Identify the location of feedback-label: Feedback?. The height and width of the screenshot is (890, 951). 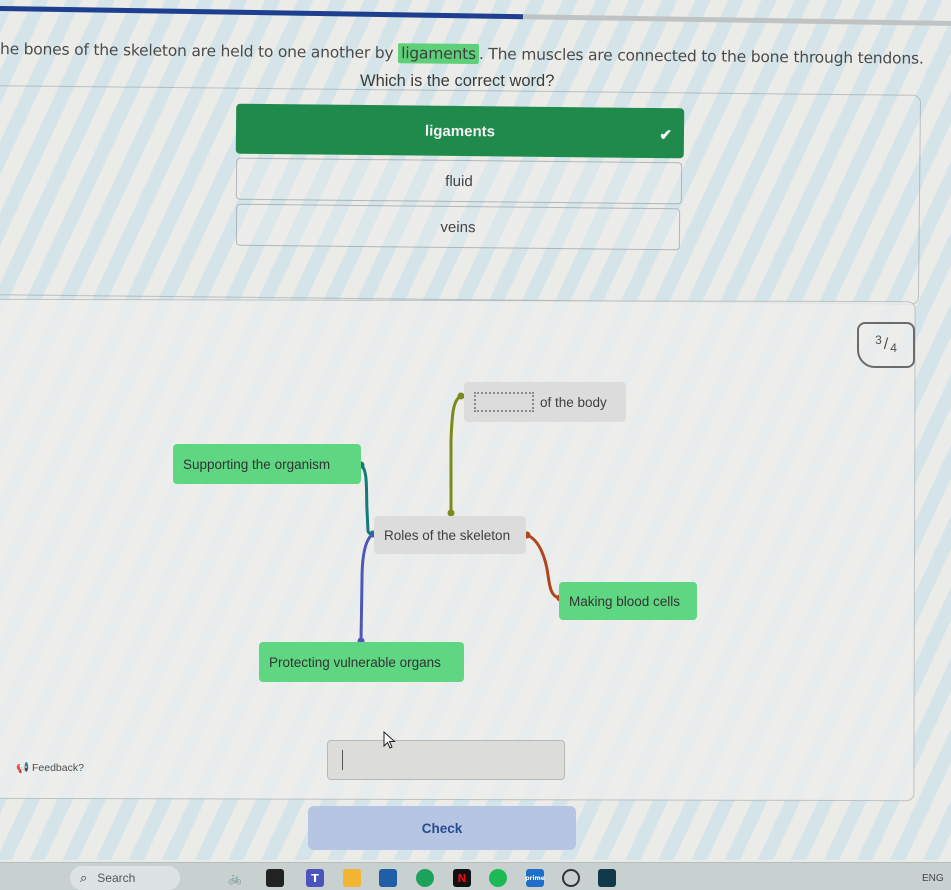
(58, 768).